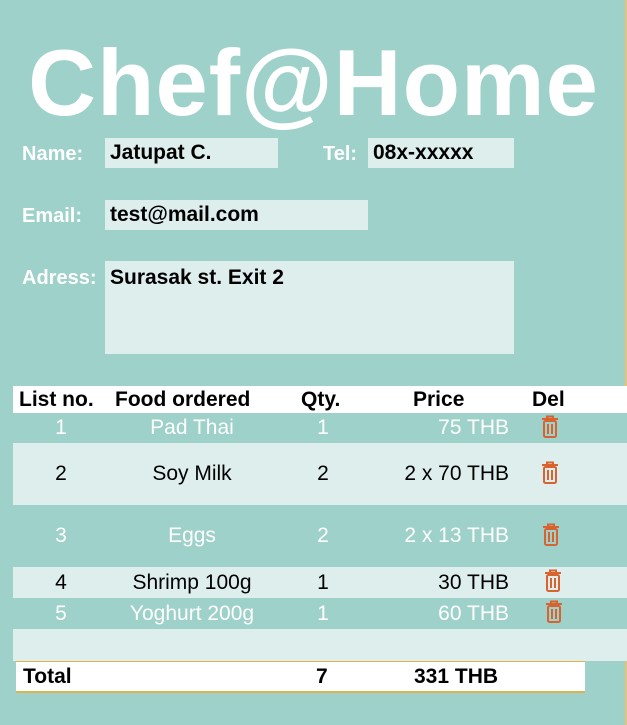  I want to click on name-label: Name:, so click(53, 154).